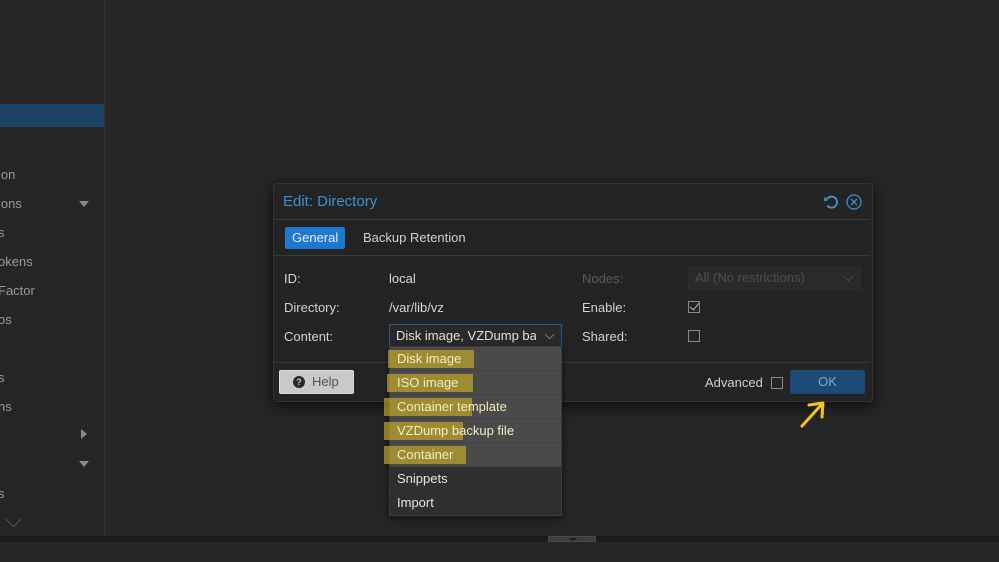  I want to click on shared-label: Shared:, so click(605, 336).